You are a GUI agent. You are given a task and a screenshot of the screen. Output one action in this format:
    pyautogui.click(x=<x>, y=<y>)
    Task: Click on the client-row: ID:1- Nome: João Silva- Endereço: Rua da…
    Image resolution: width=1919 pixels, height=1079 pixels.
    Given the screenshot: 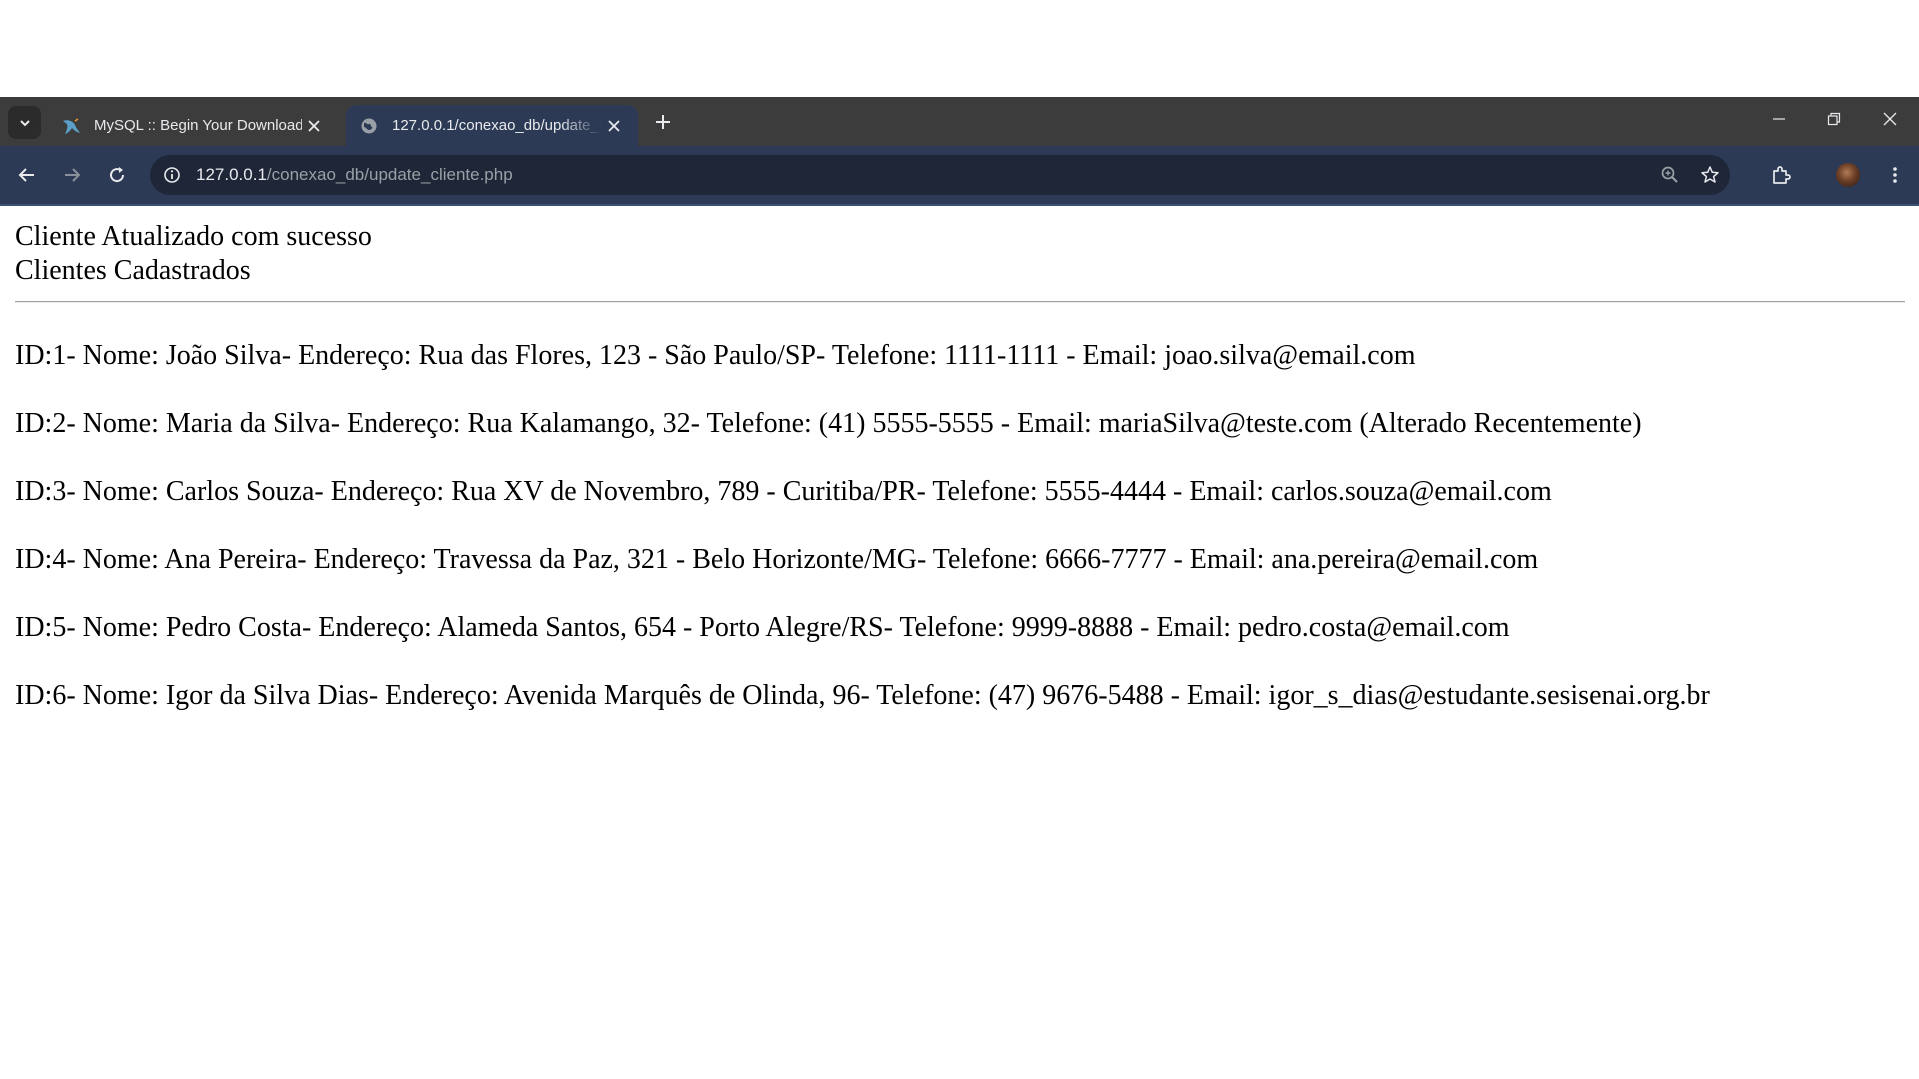 What is the action you would take?
    pyautogui.click(x=715, y=355)
    